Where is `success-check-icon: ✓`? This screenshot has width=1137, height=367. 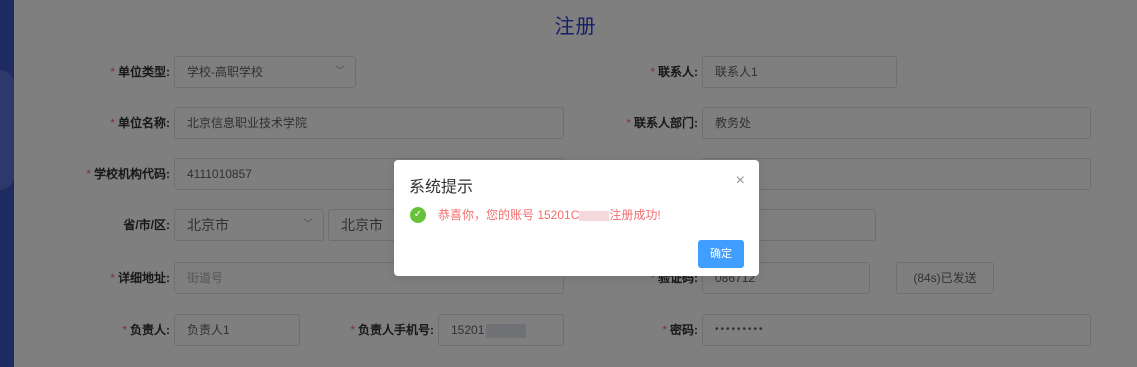 success-check-icon: ✓ is located at coordinates (418, 215).